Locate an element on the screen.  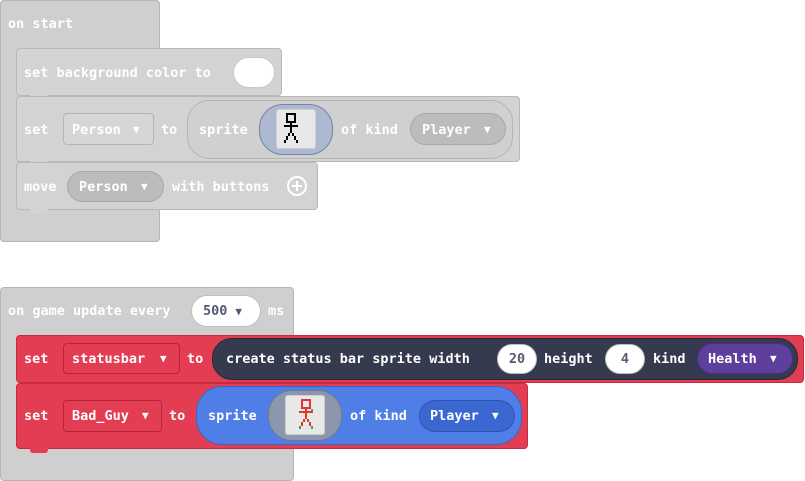
health-kind-label: Health is located at coordinates (732, 359).